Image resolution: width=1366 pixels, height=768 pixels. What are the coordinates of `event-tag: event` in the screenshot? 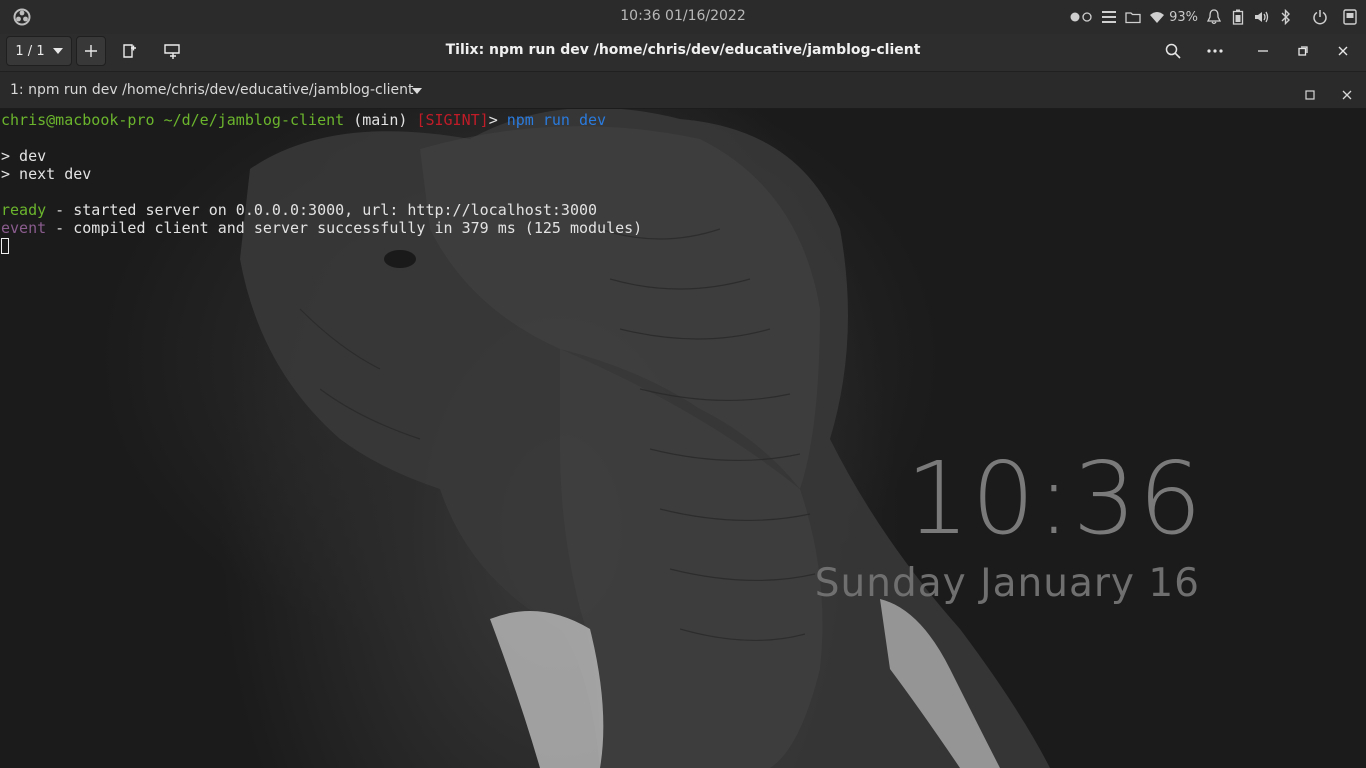 It's located at (24, 228).